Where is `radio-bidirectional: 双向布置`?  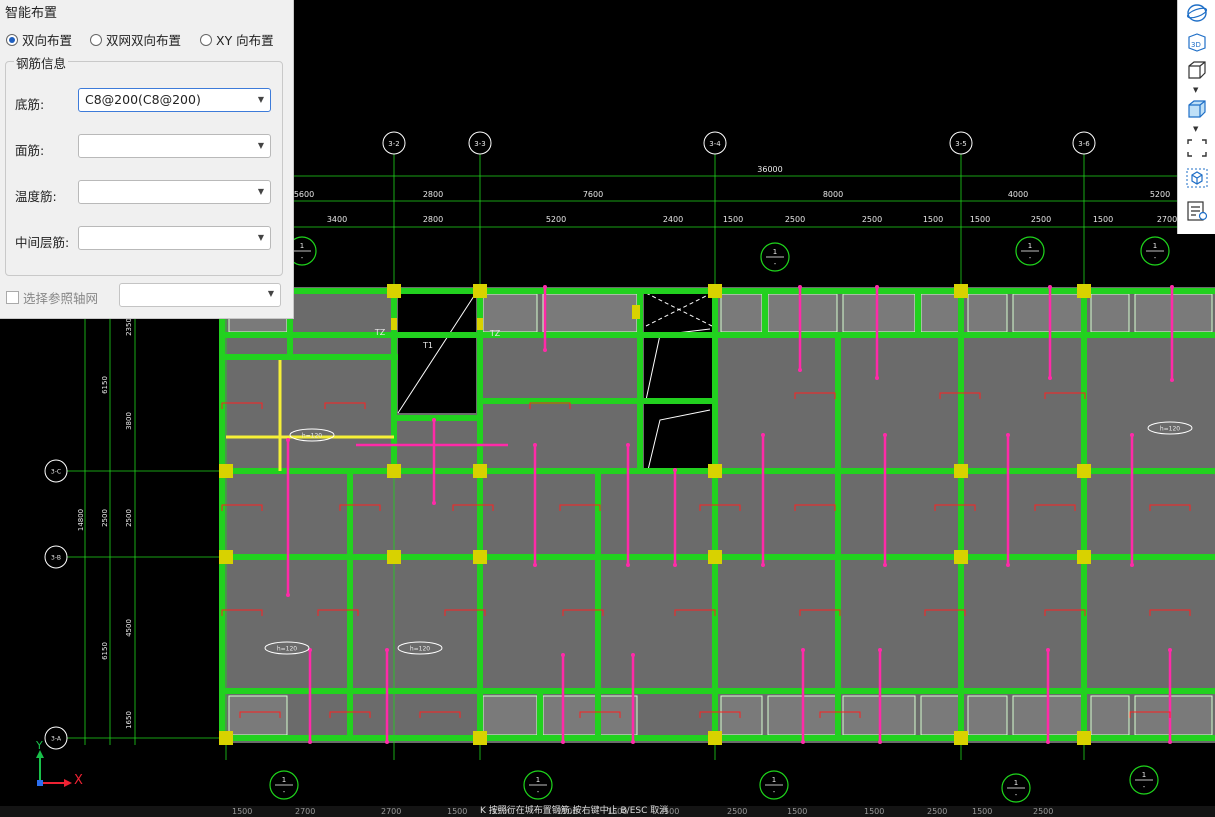 radio-bidirectional: 双向布置 is located at coordinates (39, 39).